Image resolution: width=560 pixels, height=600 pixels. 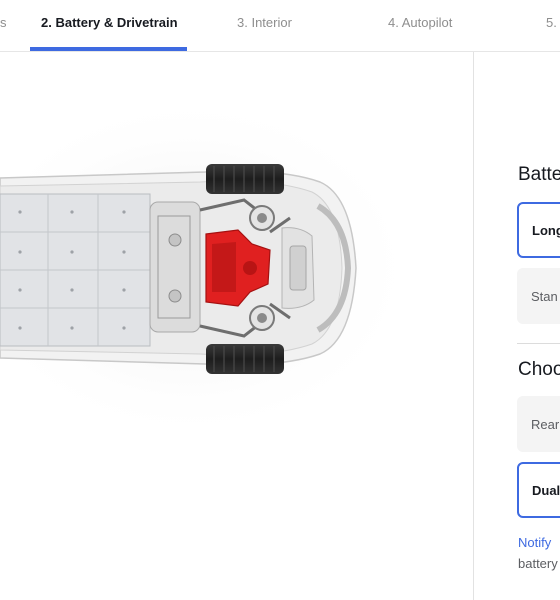 I want to click on dual-motor-label: Dual, so click(x=546, y=490).